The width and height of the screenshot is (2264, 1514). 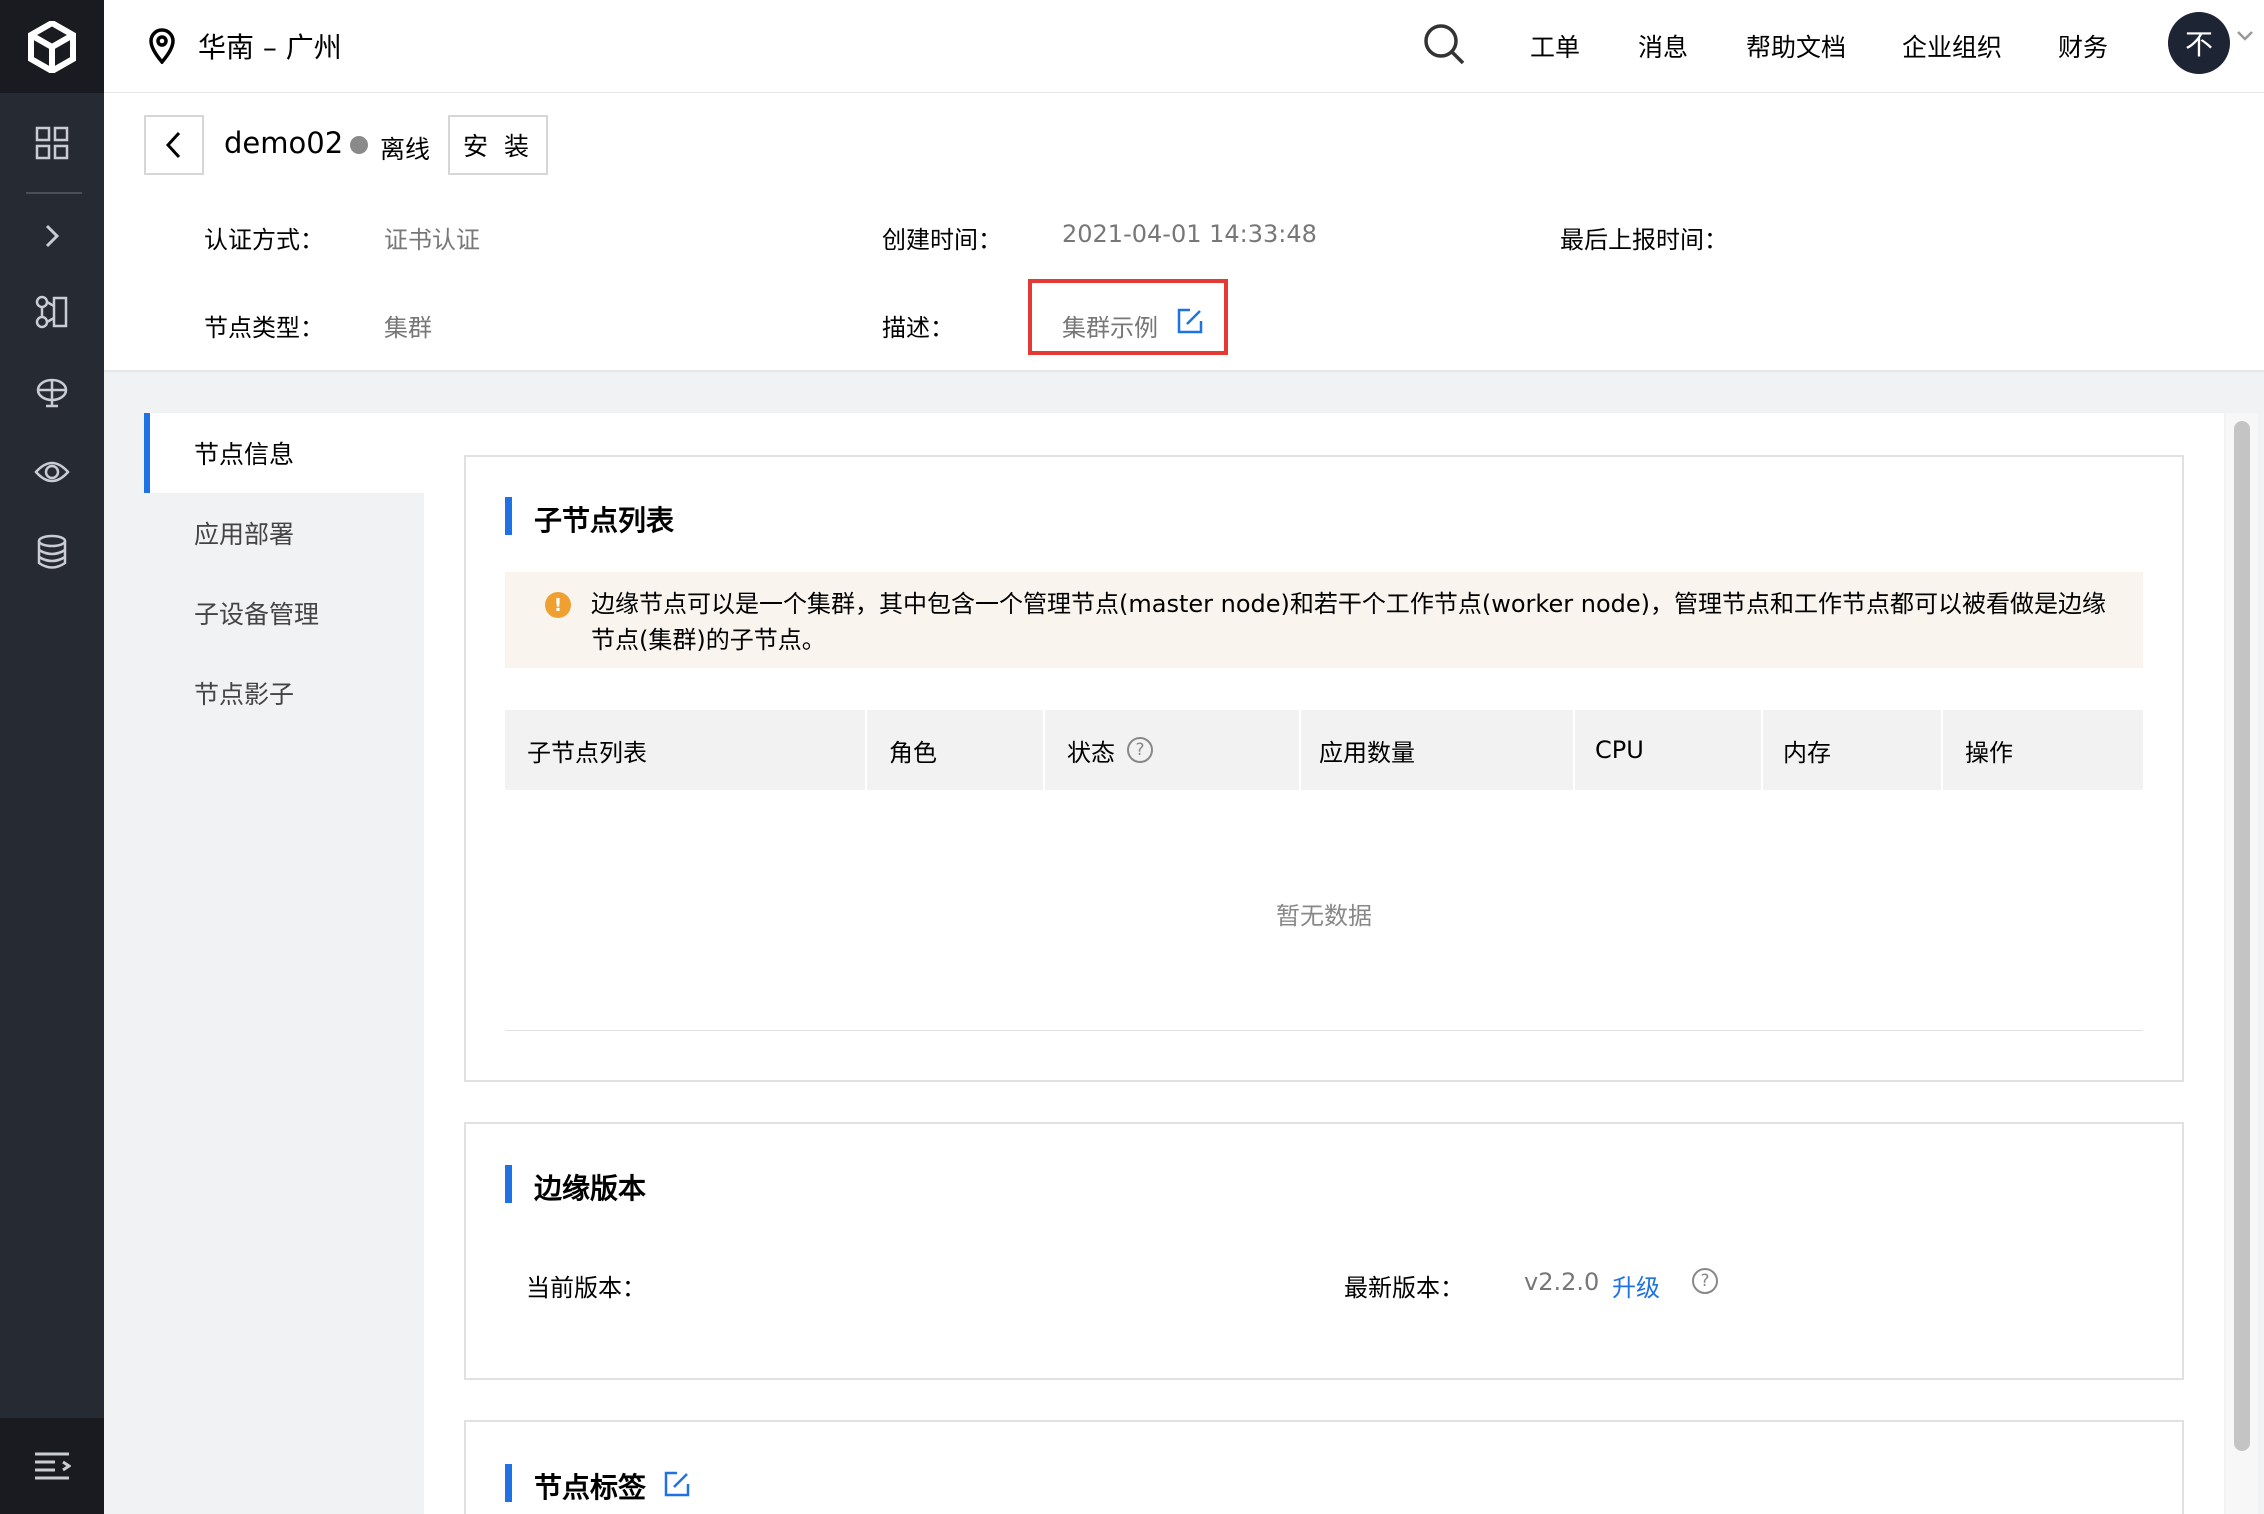 What do you see at coordinates (284, 613) in the screenshot?
I see `tab-subdevice-mgmt: 子设备管理` at bounding box center [284, 613].